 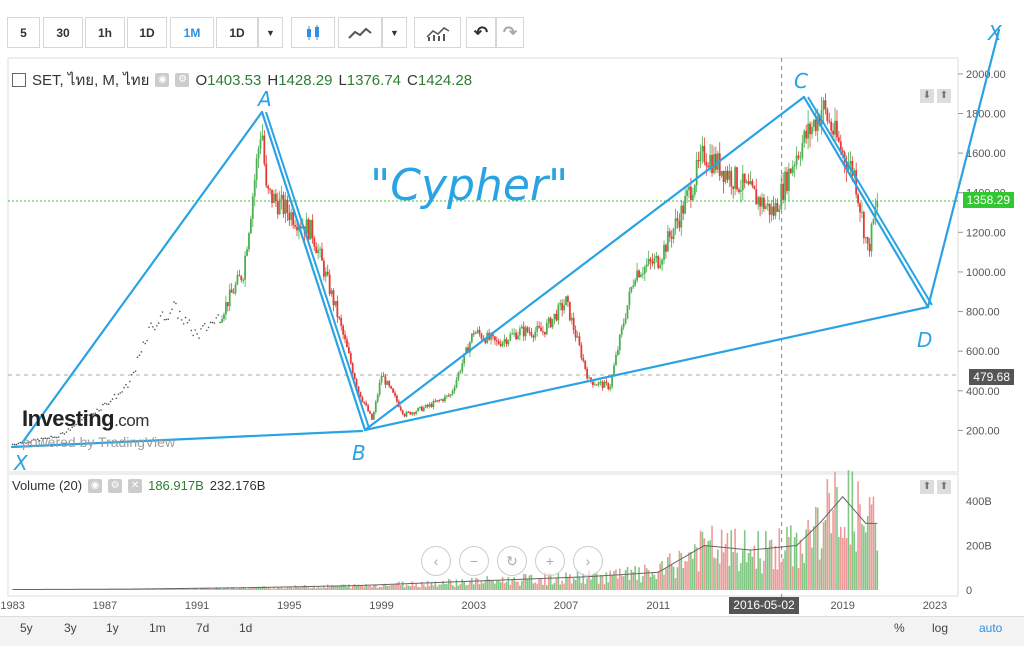 What do you see at coordinates (70, 628) in the screenshot?
I see `range-3y: 3y` at bounding box center [70, 628].